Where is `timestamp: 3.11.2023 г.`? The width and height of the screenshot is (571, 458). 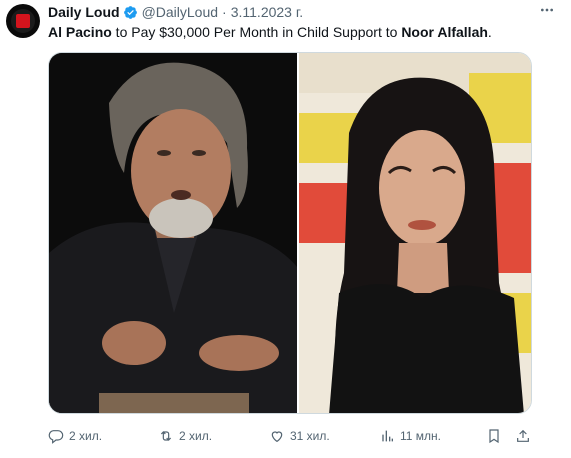 timestamp: 3.11.2023 г. is located at coordinates (267, 12).